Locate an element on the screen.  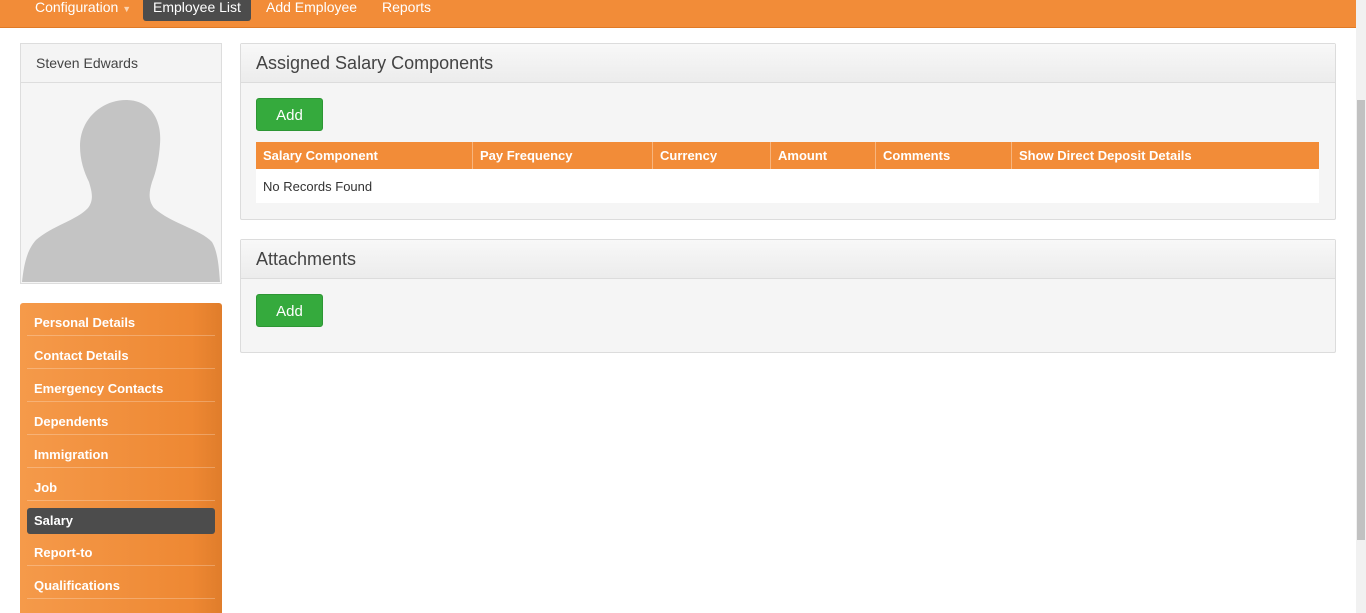
nav-reports: Reports is located at coordinates (406, 10).